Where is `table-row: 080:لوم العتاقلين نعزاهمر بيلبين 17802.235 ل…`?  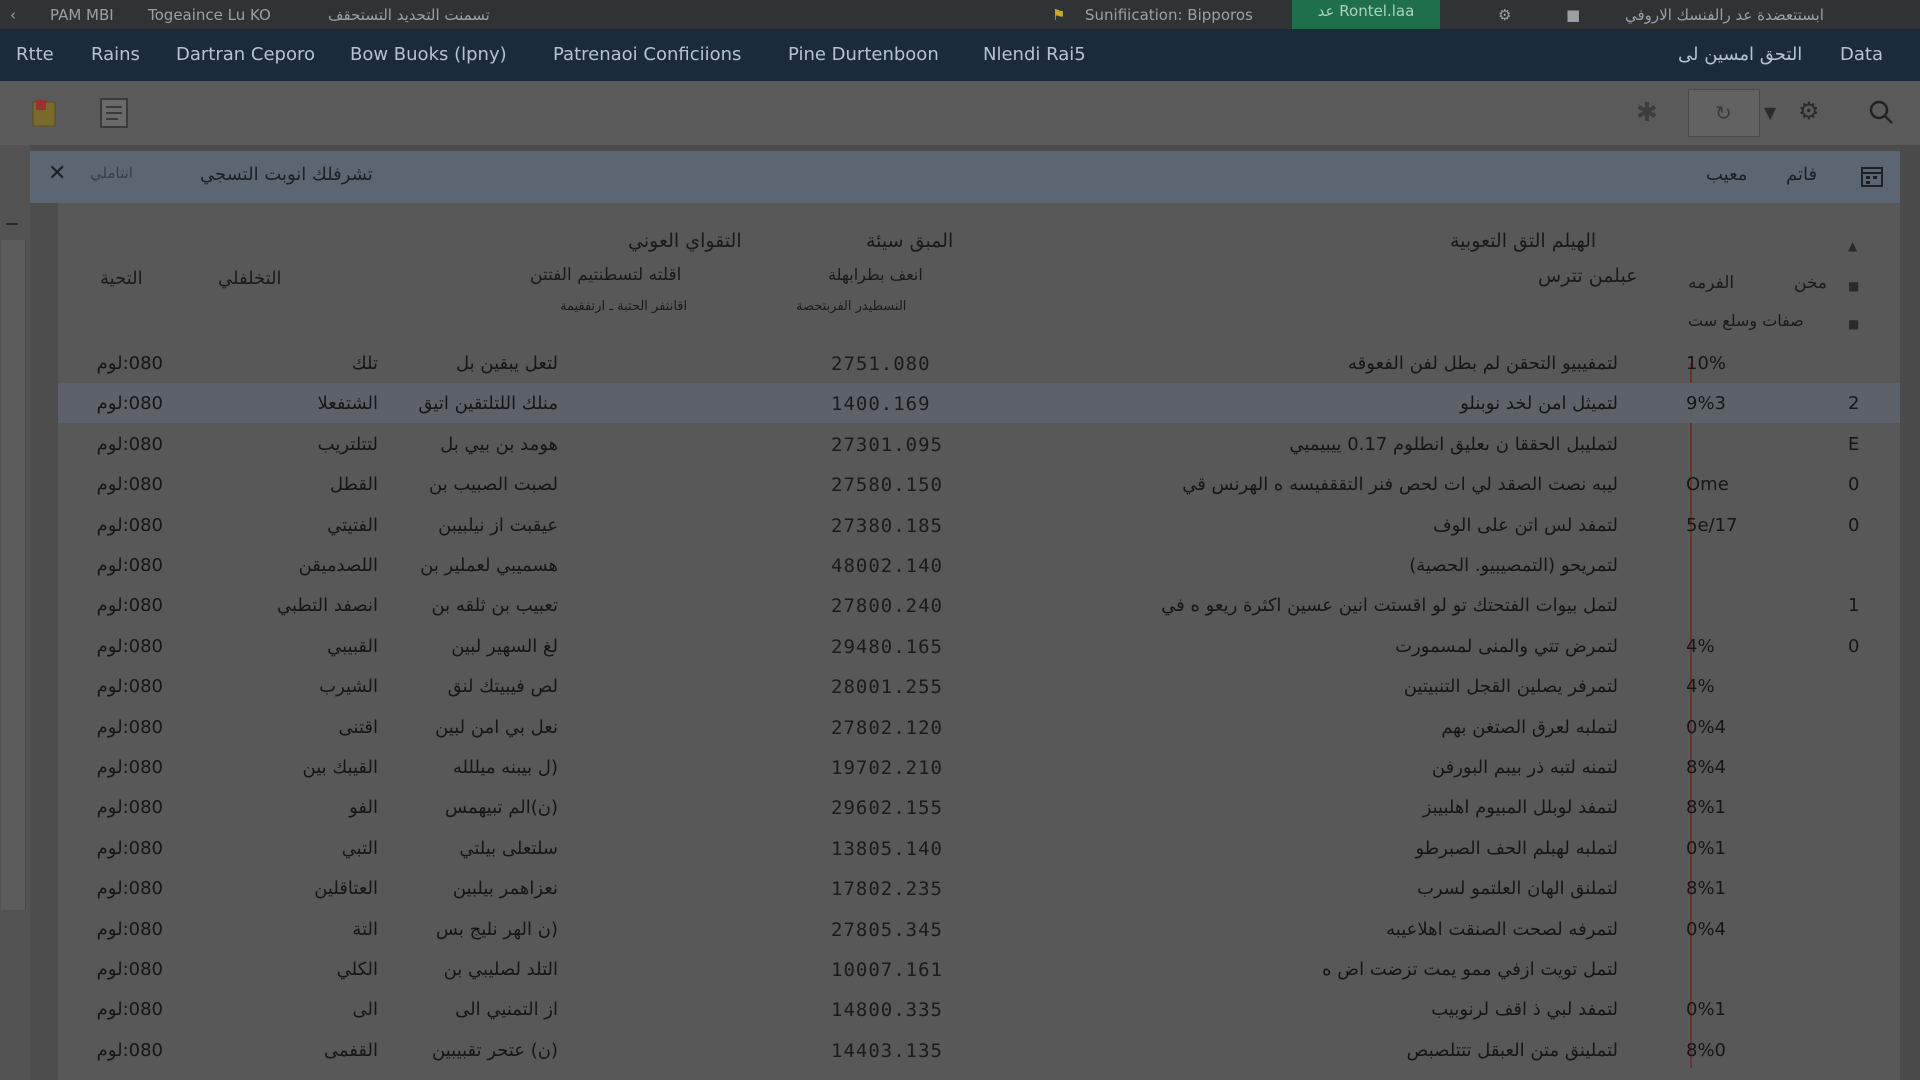 table-row: 080:لوم العتاقلين نعزاهمر بيلبين 17802.235 ل… is located at coordinates (979, 888).